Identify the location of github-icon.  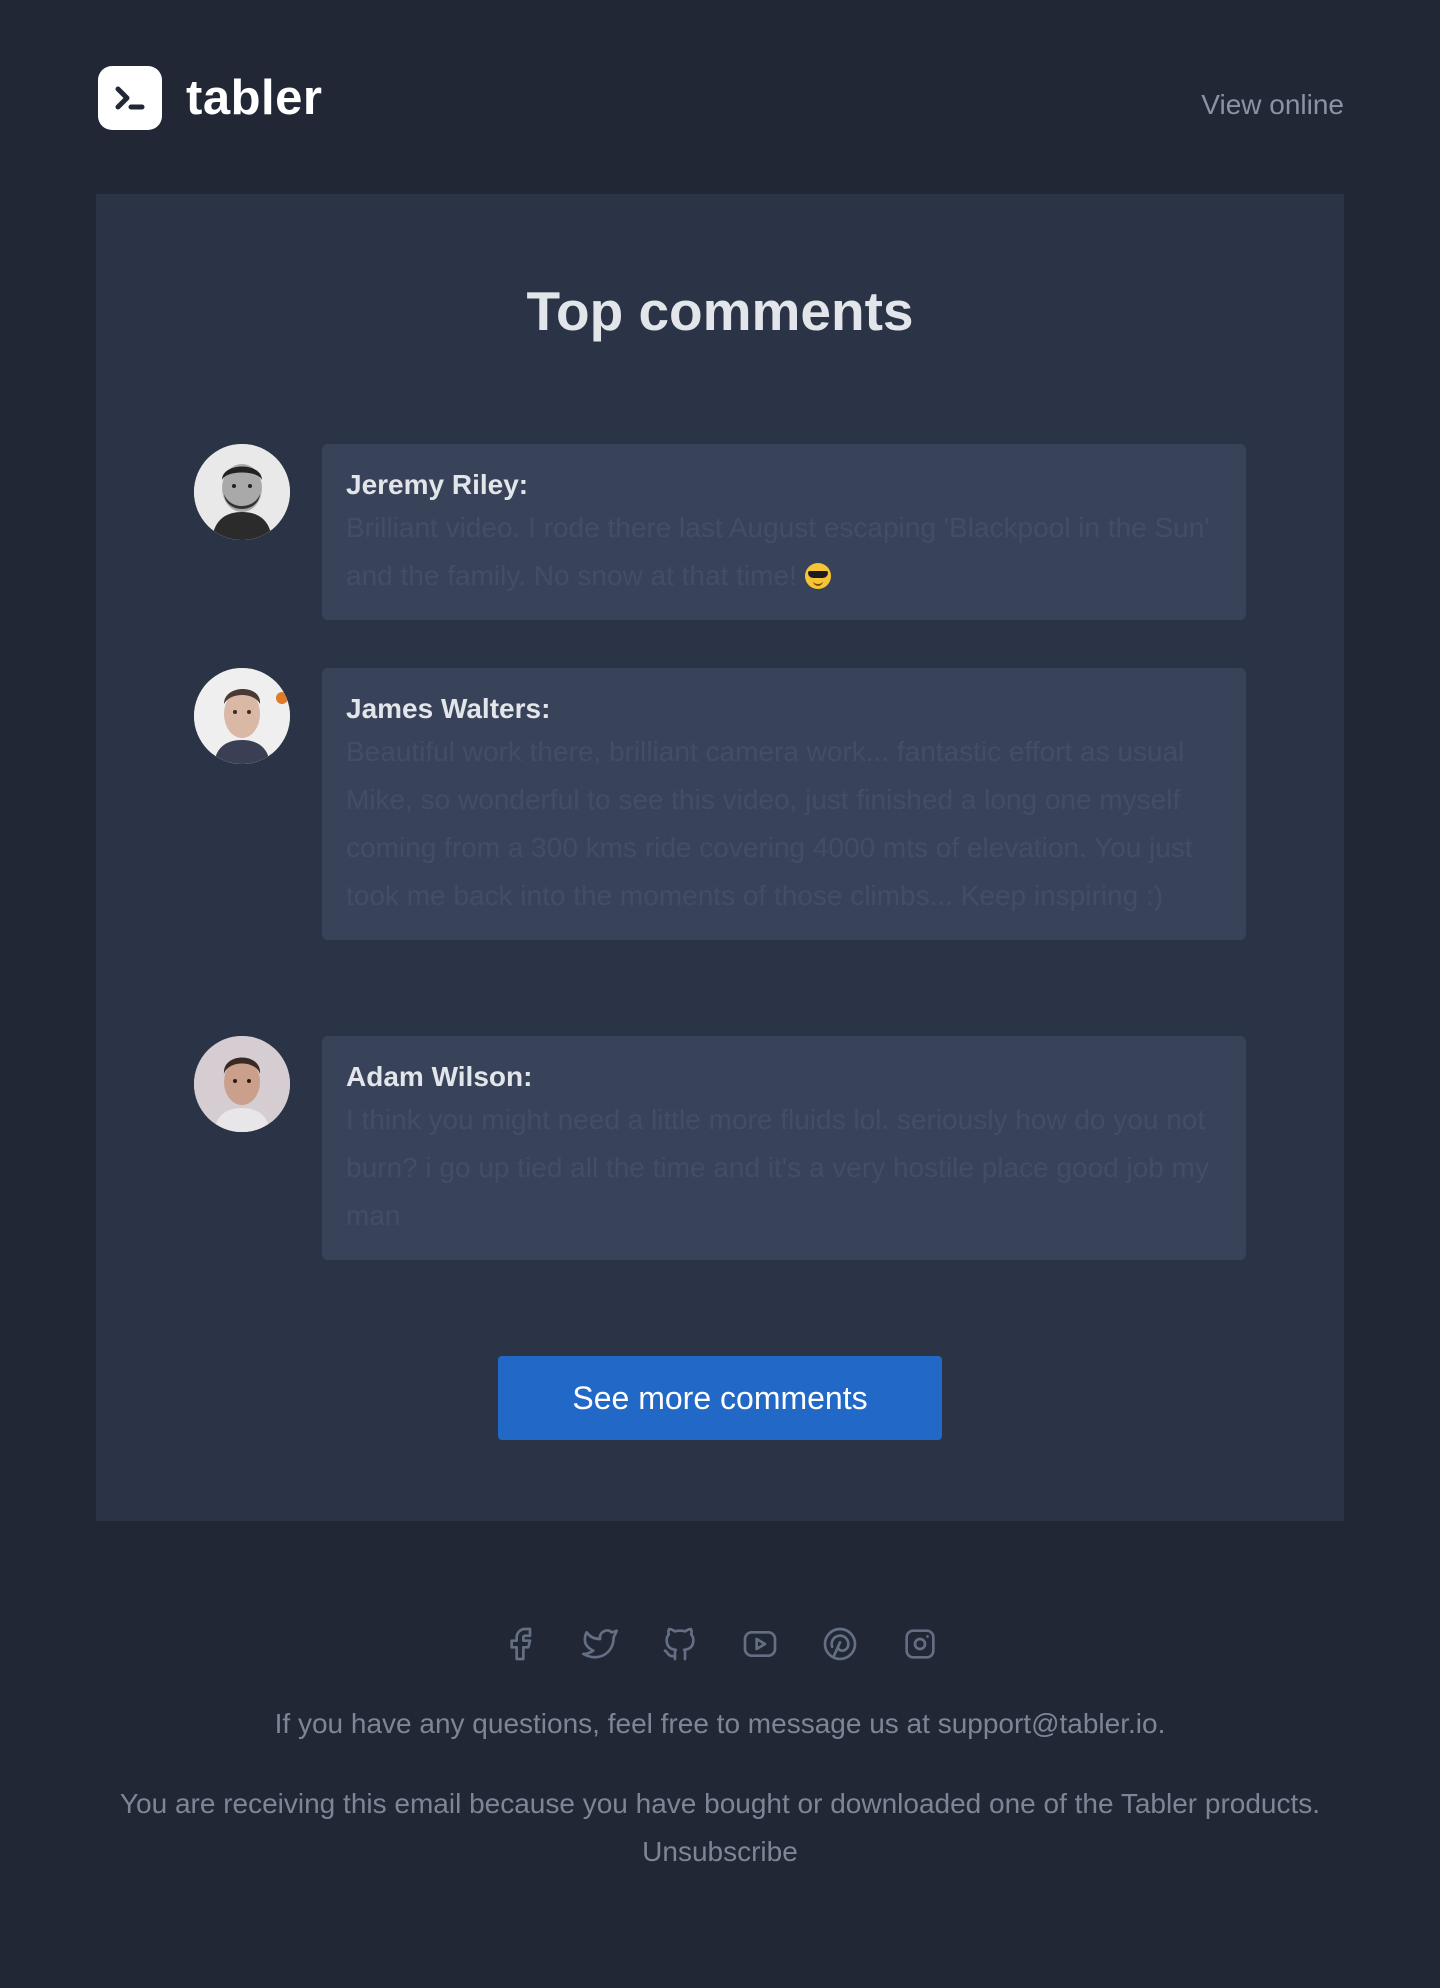
(680, 1644).